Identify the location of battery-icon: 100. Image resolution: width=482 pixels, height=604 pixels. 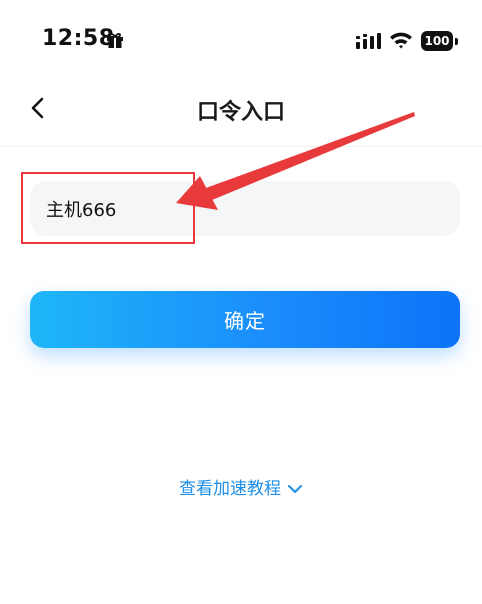
(437, 41).